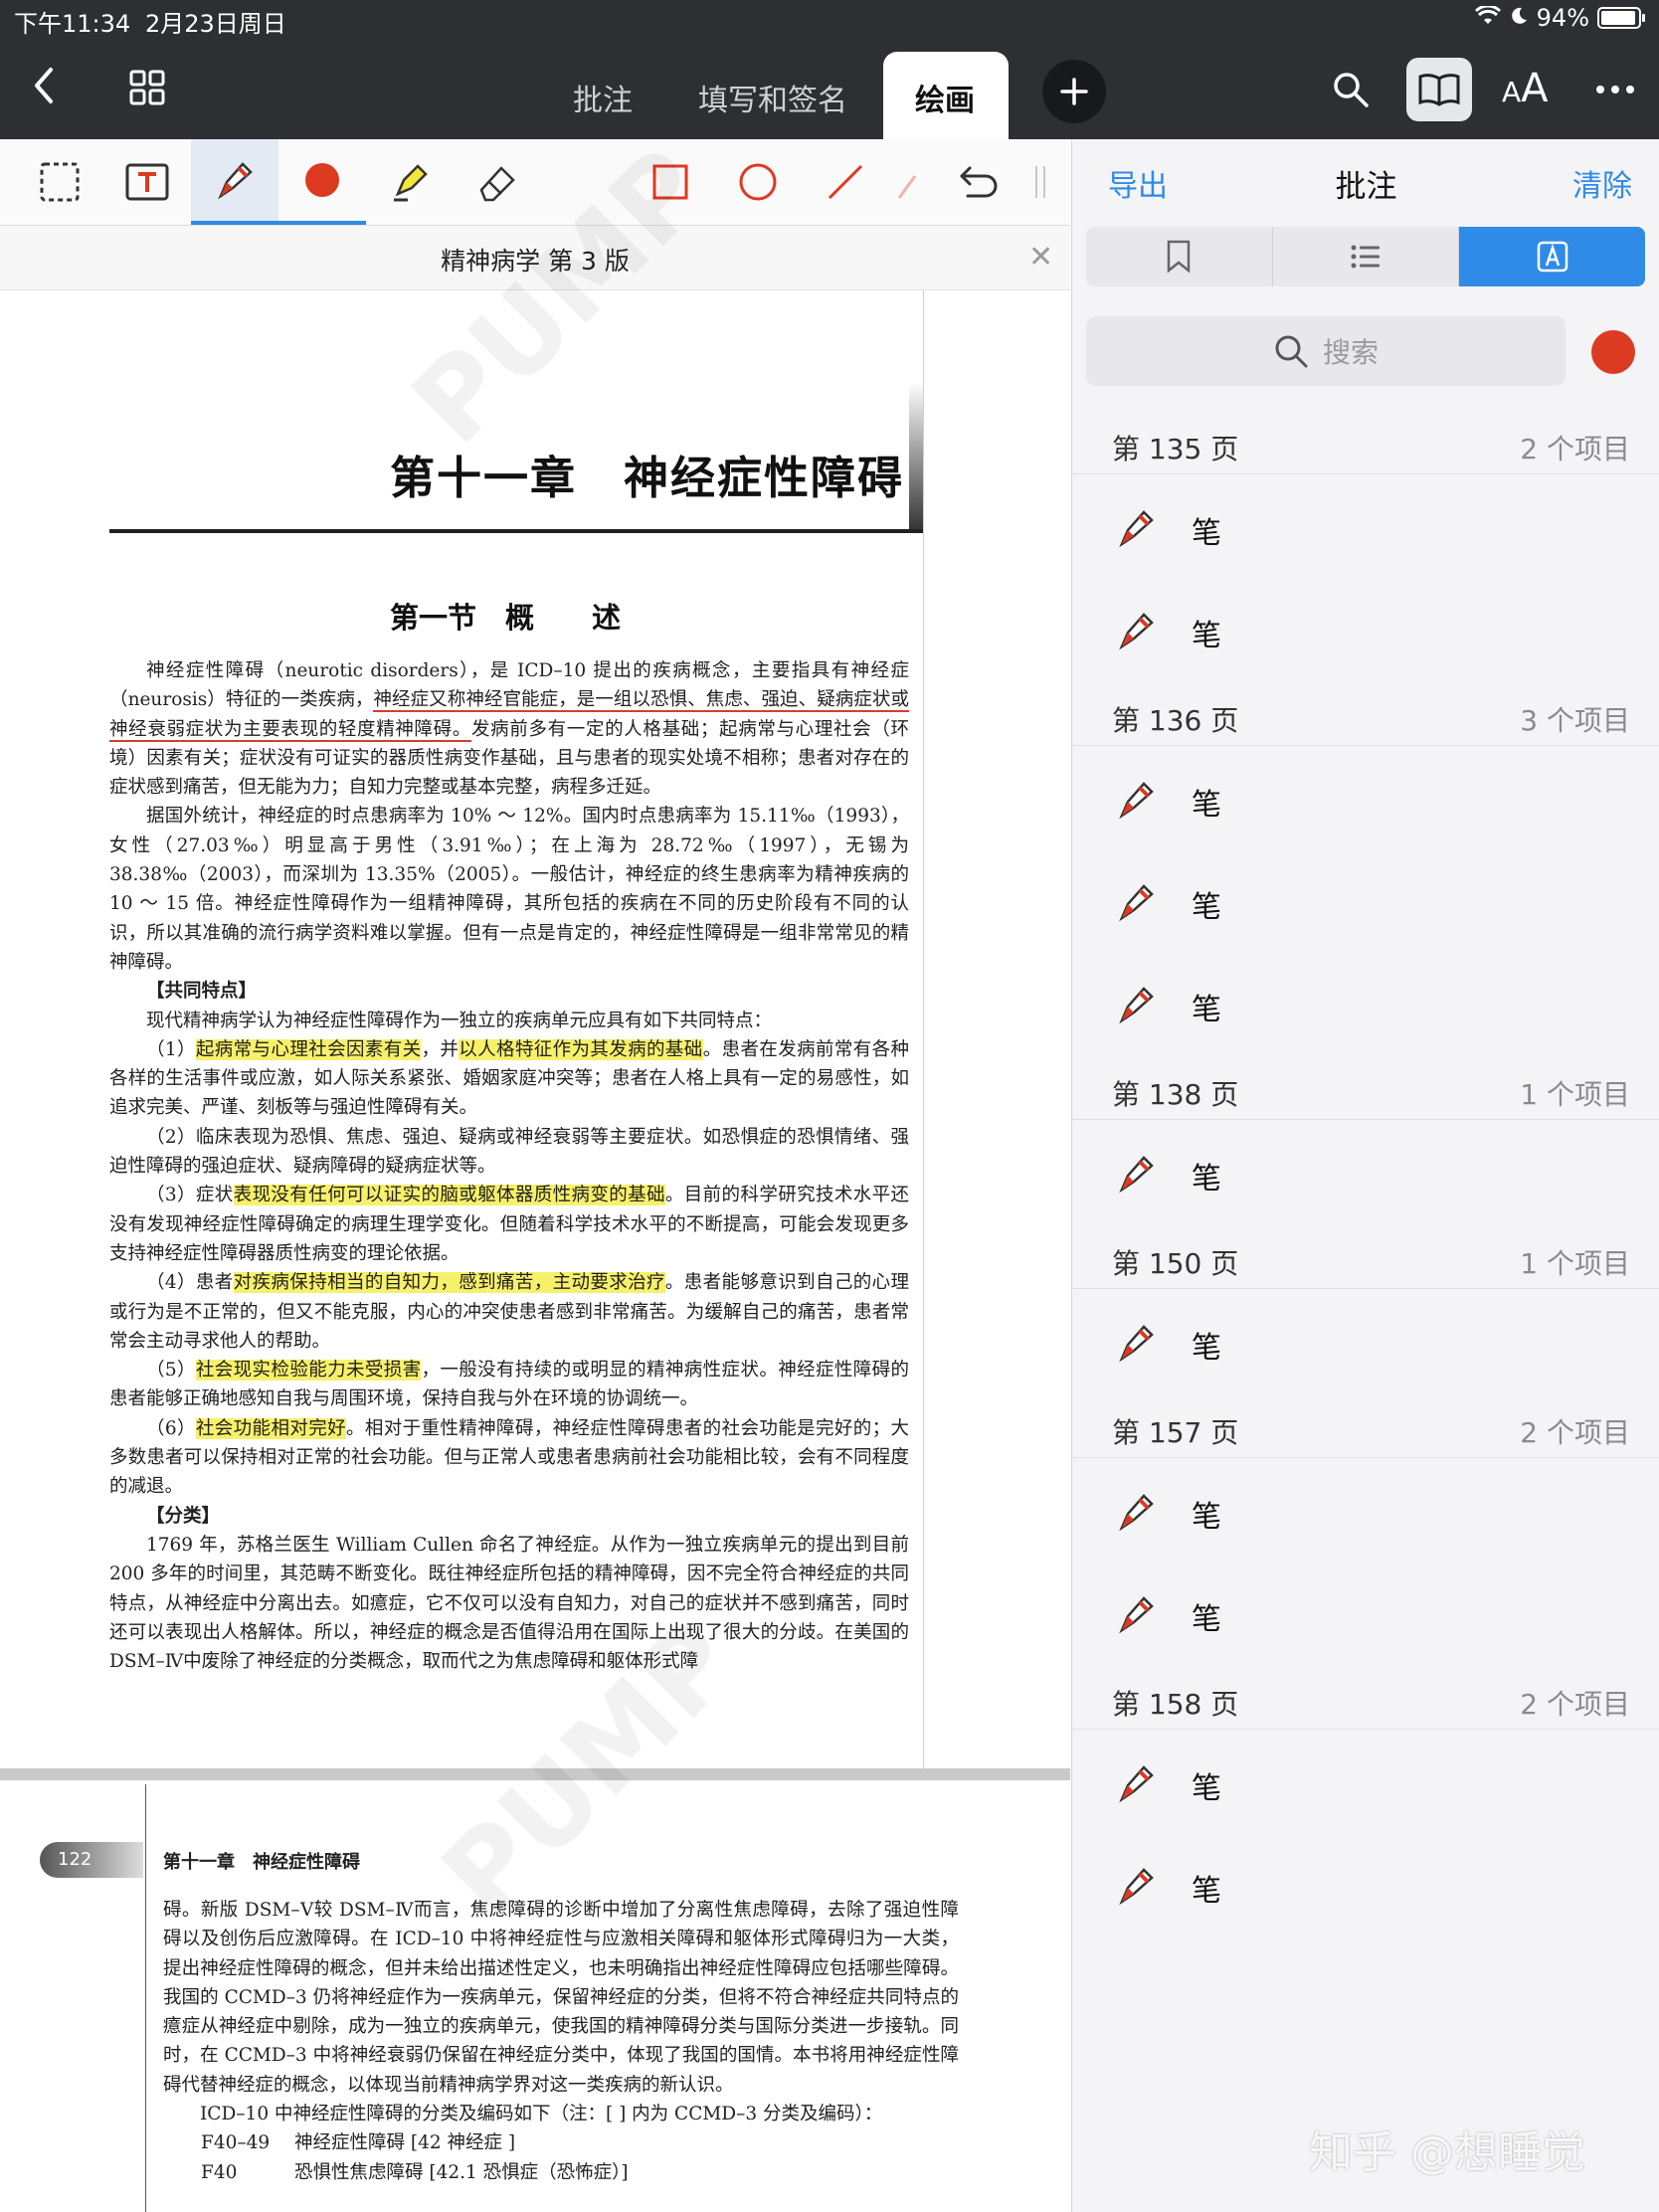 The height and width of the screenshot is (2212, 1659). What do you see at coordinates (72, 24) in the screenshot?
I see `status-time: 下午11:34` at bounding box center [72, 24].